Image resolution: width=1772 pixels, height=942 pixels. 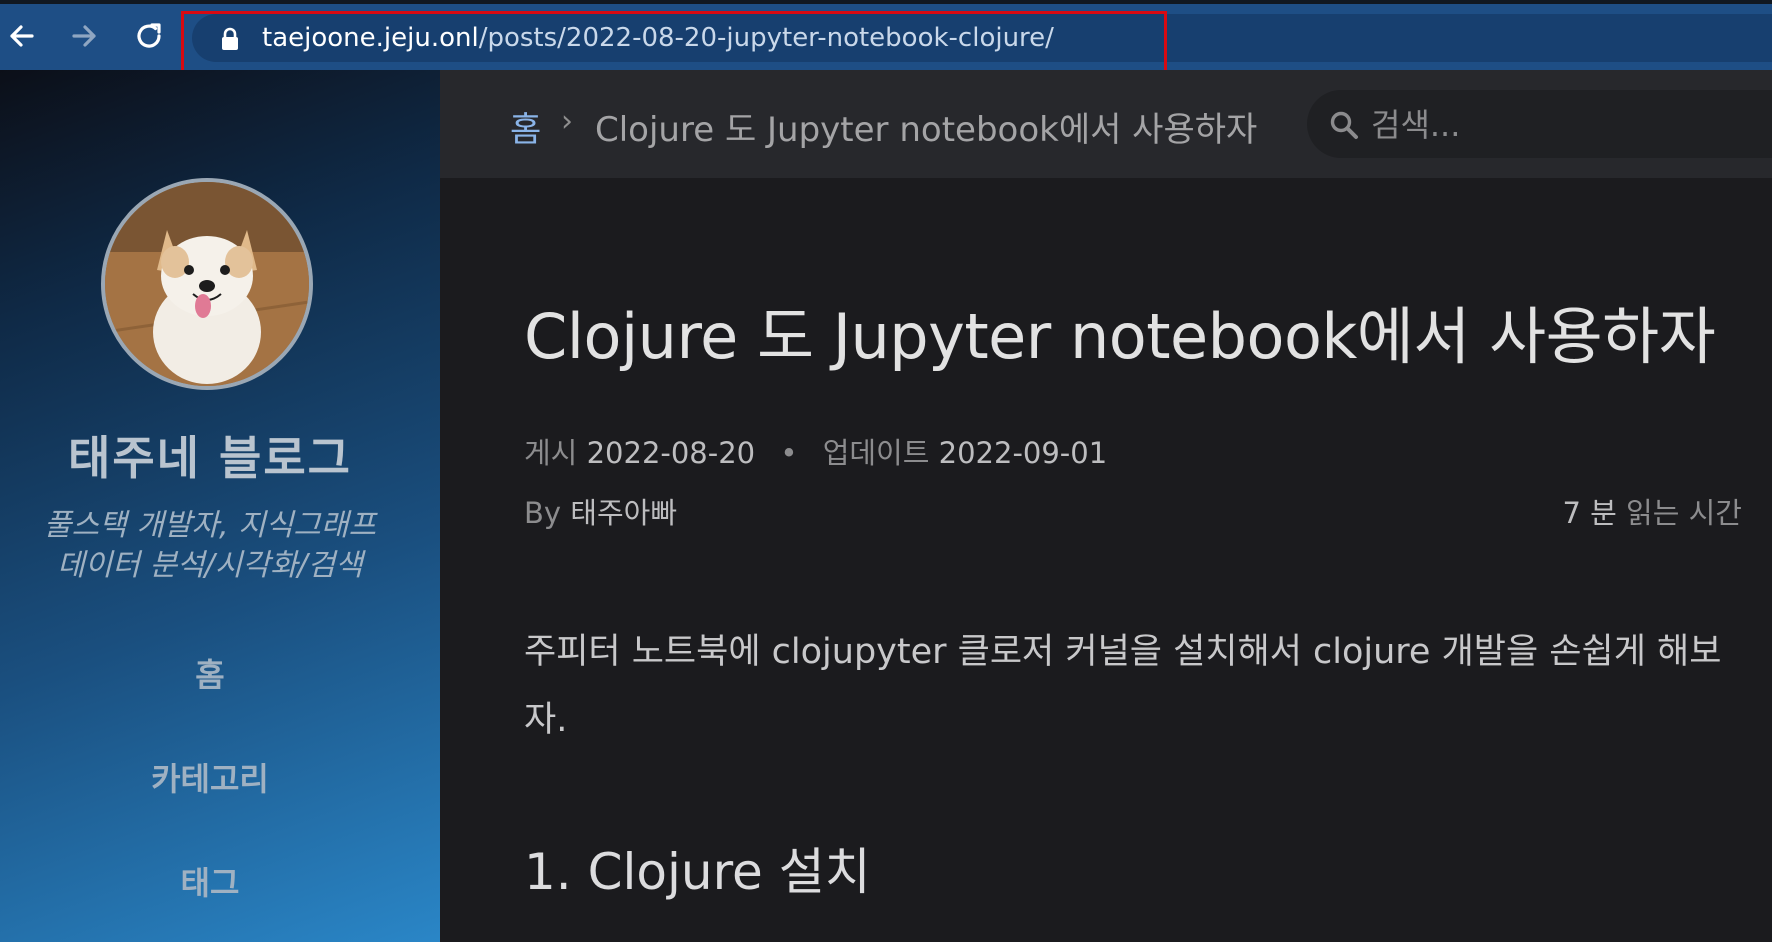 I want to click on back-arrow-icon, so click(x=22, y=36).